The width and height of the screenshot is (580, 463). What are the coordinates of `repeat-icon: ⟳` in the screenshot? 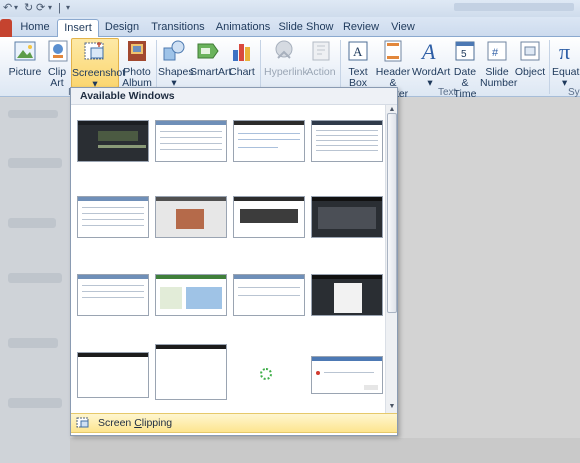 It's located at (40, 8).